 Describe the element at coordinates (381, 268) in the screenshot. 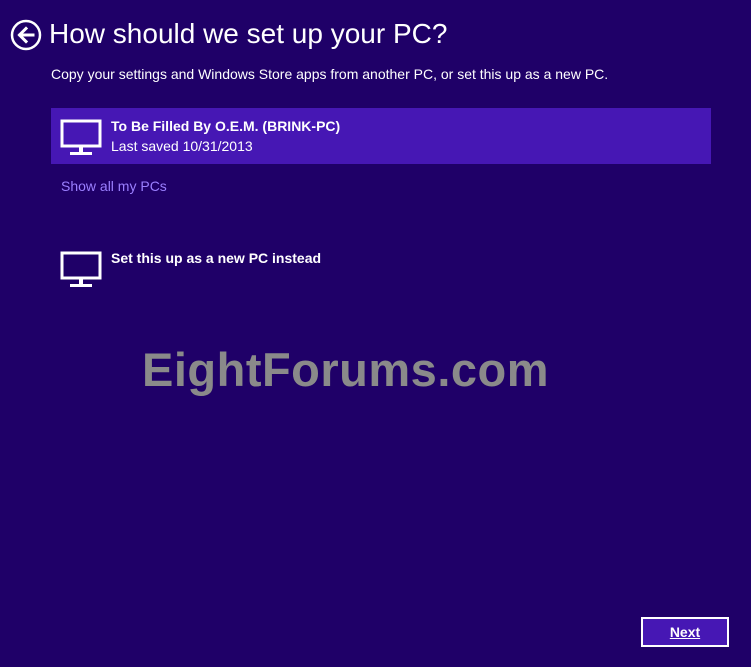

I see `new-pc-option: Set this up as a new PC instead` at that location.